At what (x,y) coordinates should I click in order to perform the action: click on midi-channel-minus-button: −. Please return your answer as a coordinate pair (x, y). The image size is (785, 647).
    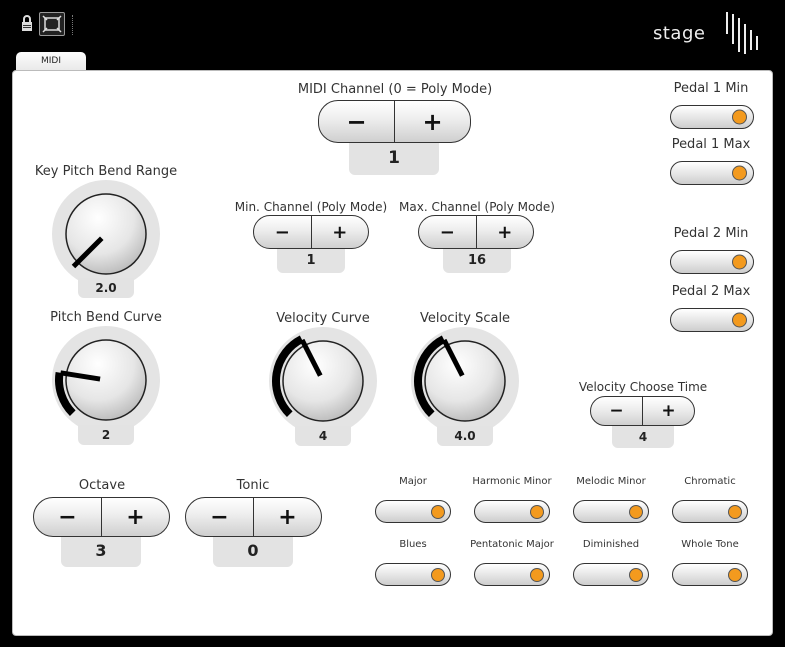
    Looking at the image, I should click on (356, 121).